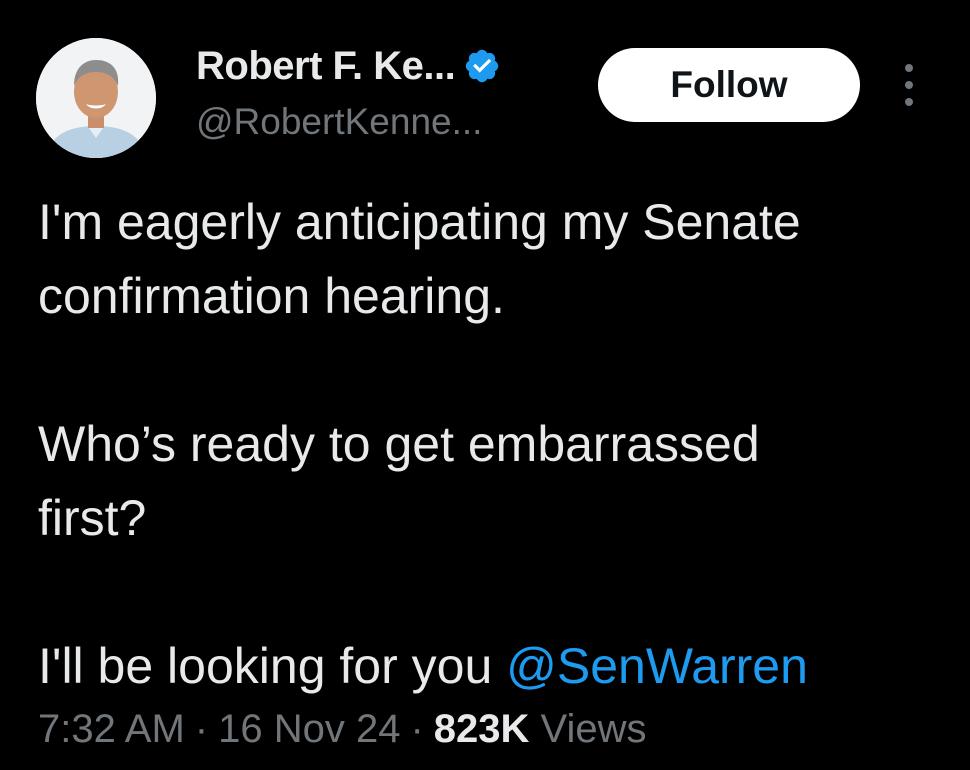  Describe the element at coordinates (272, 666) in the screenshot. I see `tweet-line-text: I'll be looking for you` at that location.